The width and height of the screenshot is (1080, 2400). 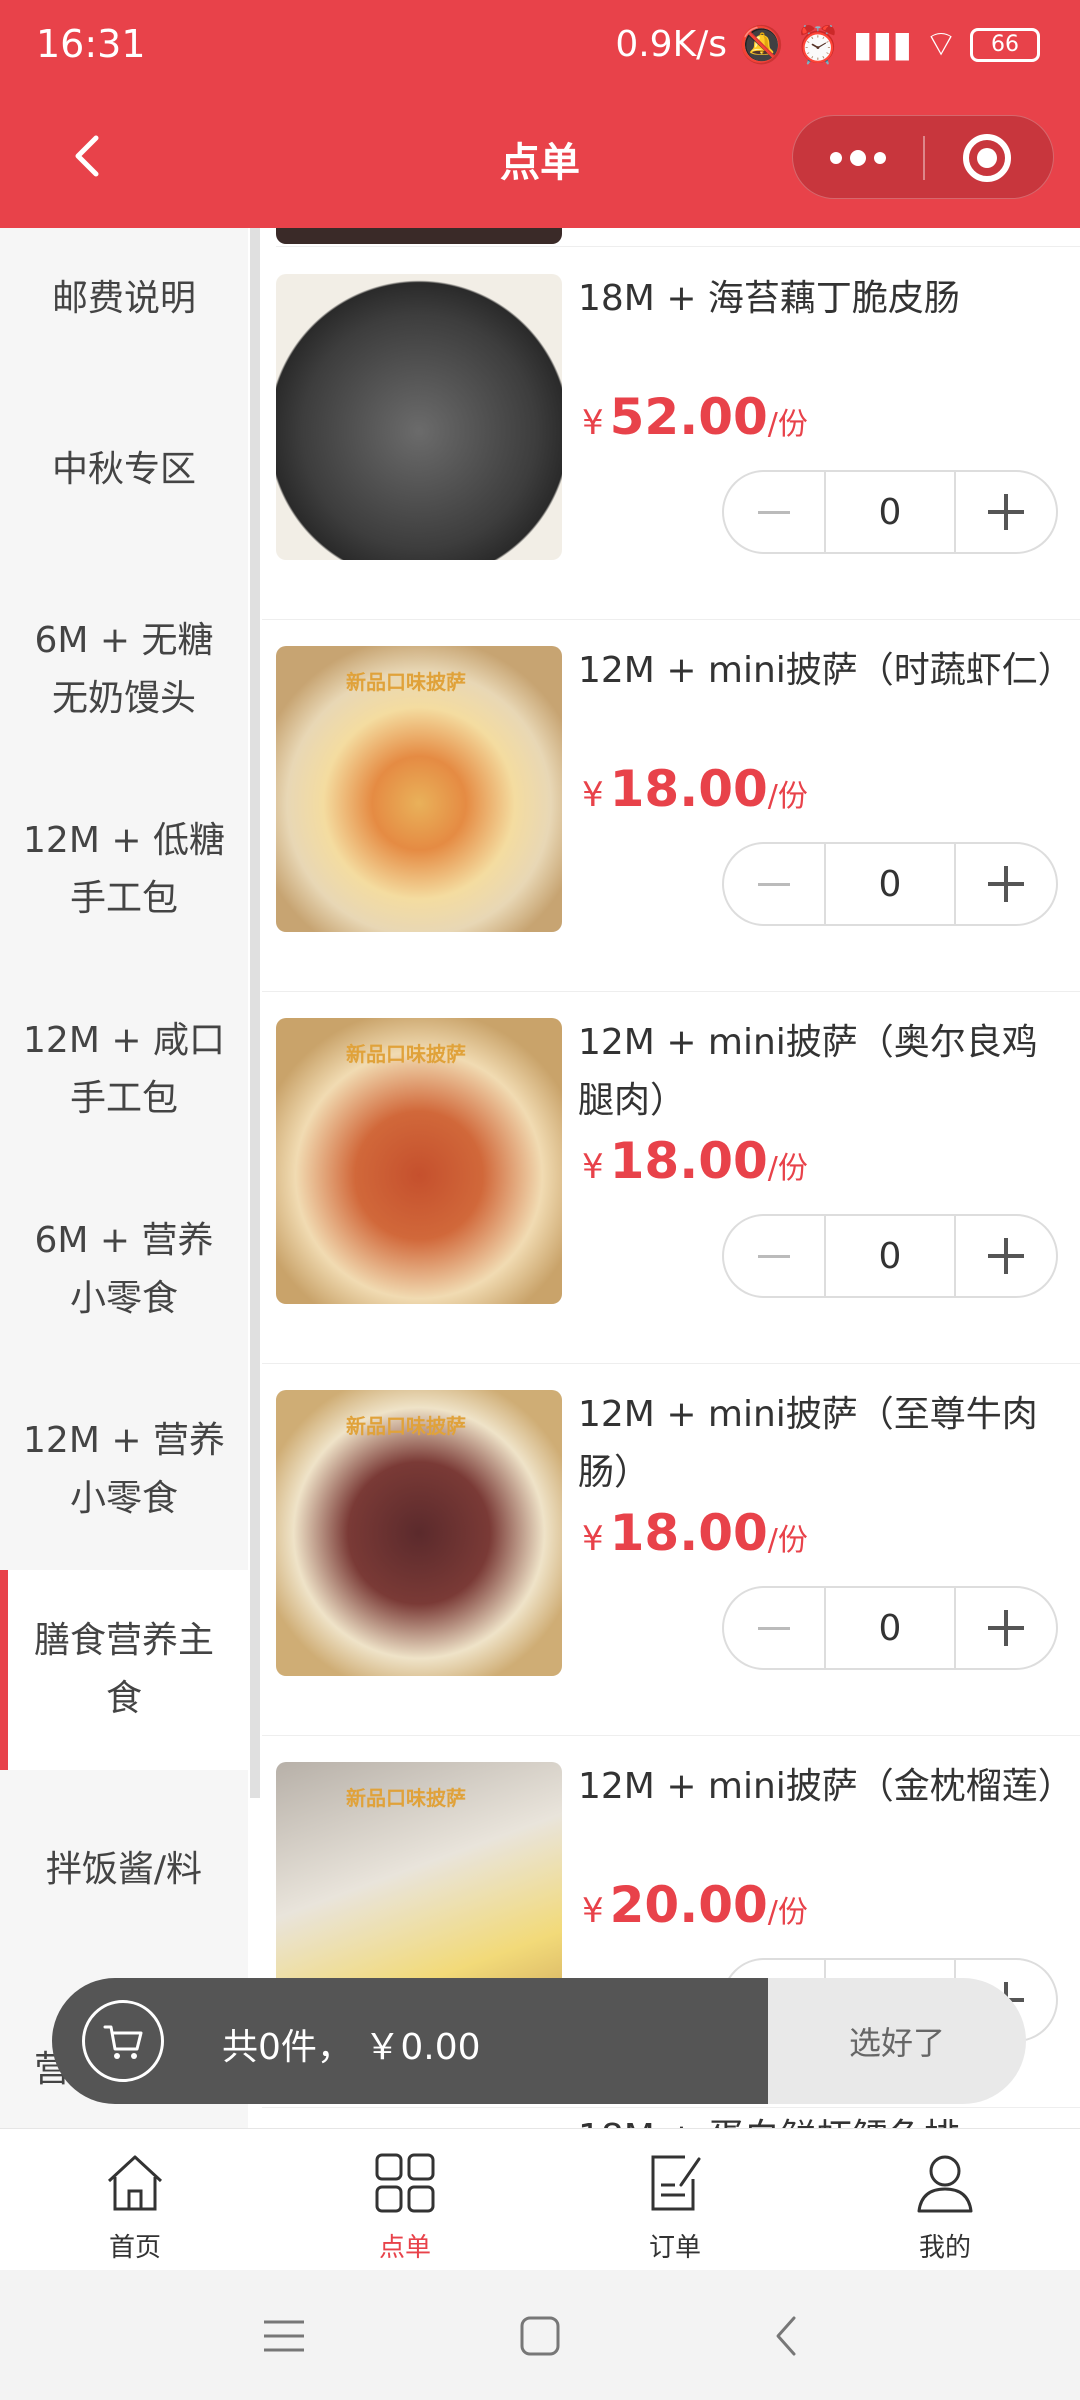 I want to click on product-card: 新品口味披萨 12M + mini披萨（至尊牛肉肠） ¥18.00/份 0, so click(x=671, y=1550).